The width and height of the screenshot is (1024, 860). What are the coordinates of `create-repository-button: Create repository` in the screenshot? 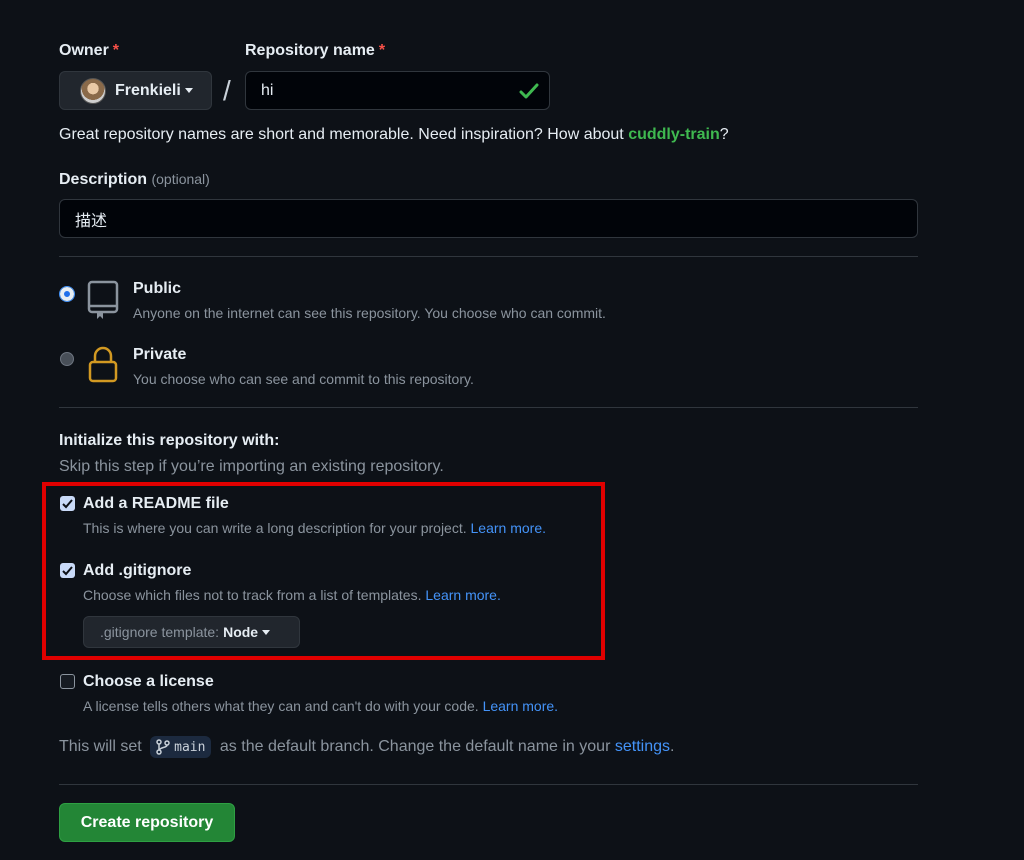 It's located at (147, 822).